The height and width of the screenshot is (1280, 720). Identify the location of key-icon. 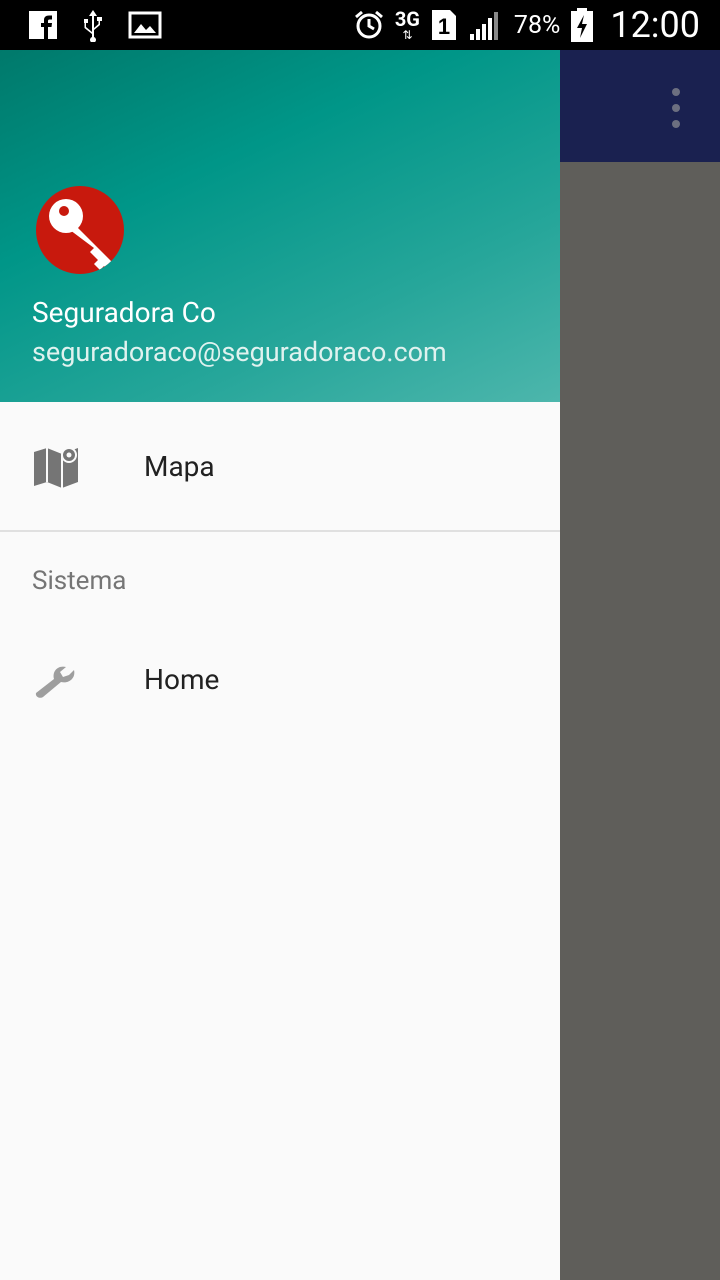
(82, 235).